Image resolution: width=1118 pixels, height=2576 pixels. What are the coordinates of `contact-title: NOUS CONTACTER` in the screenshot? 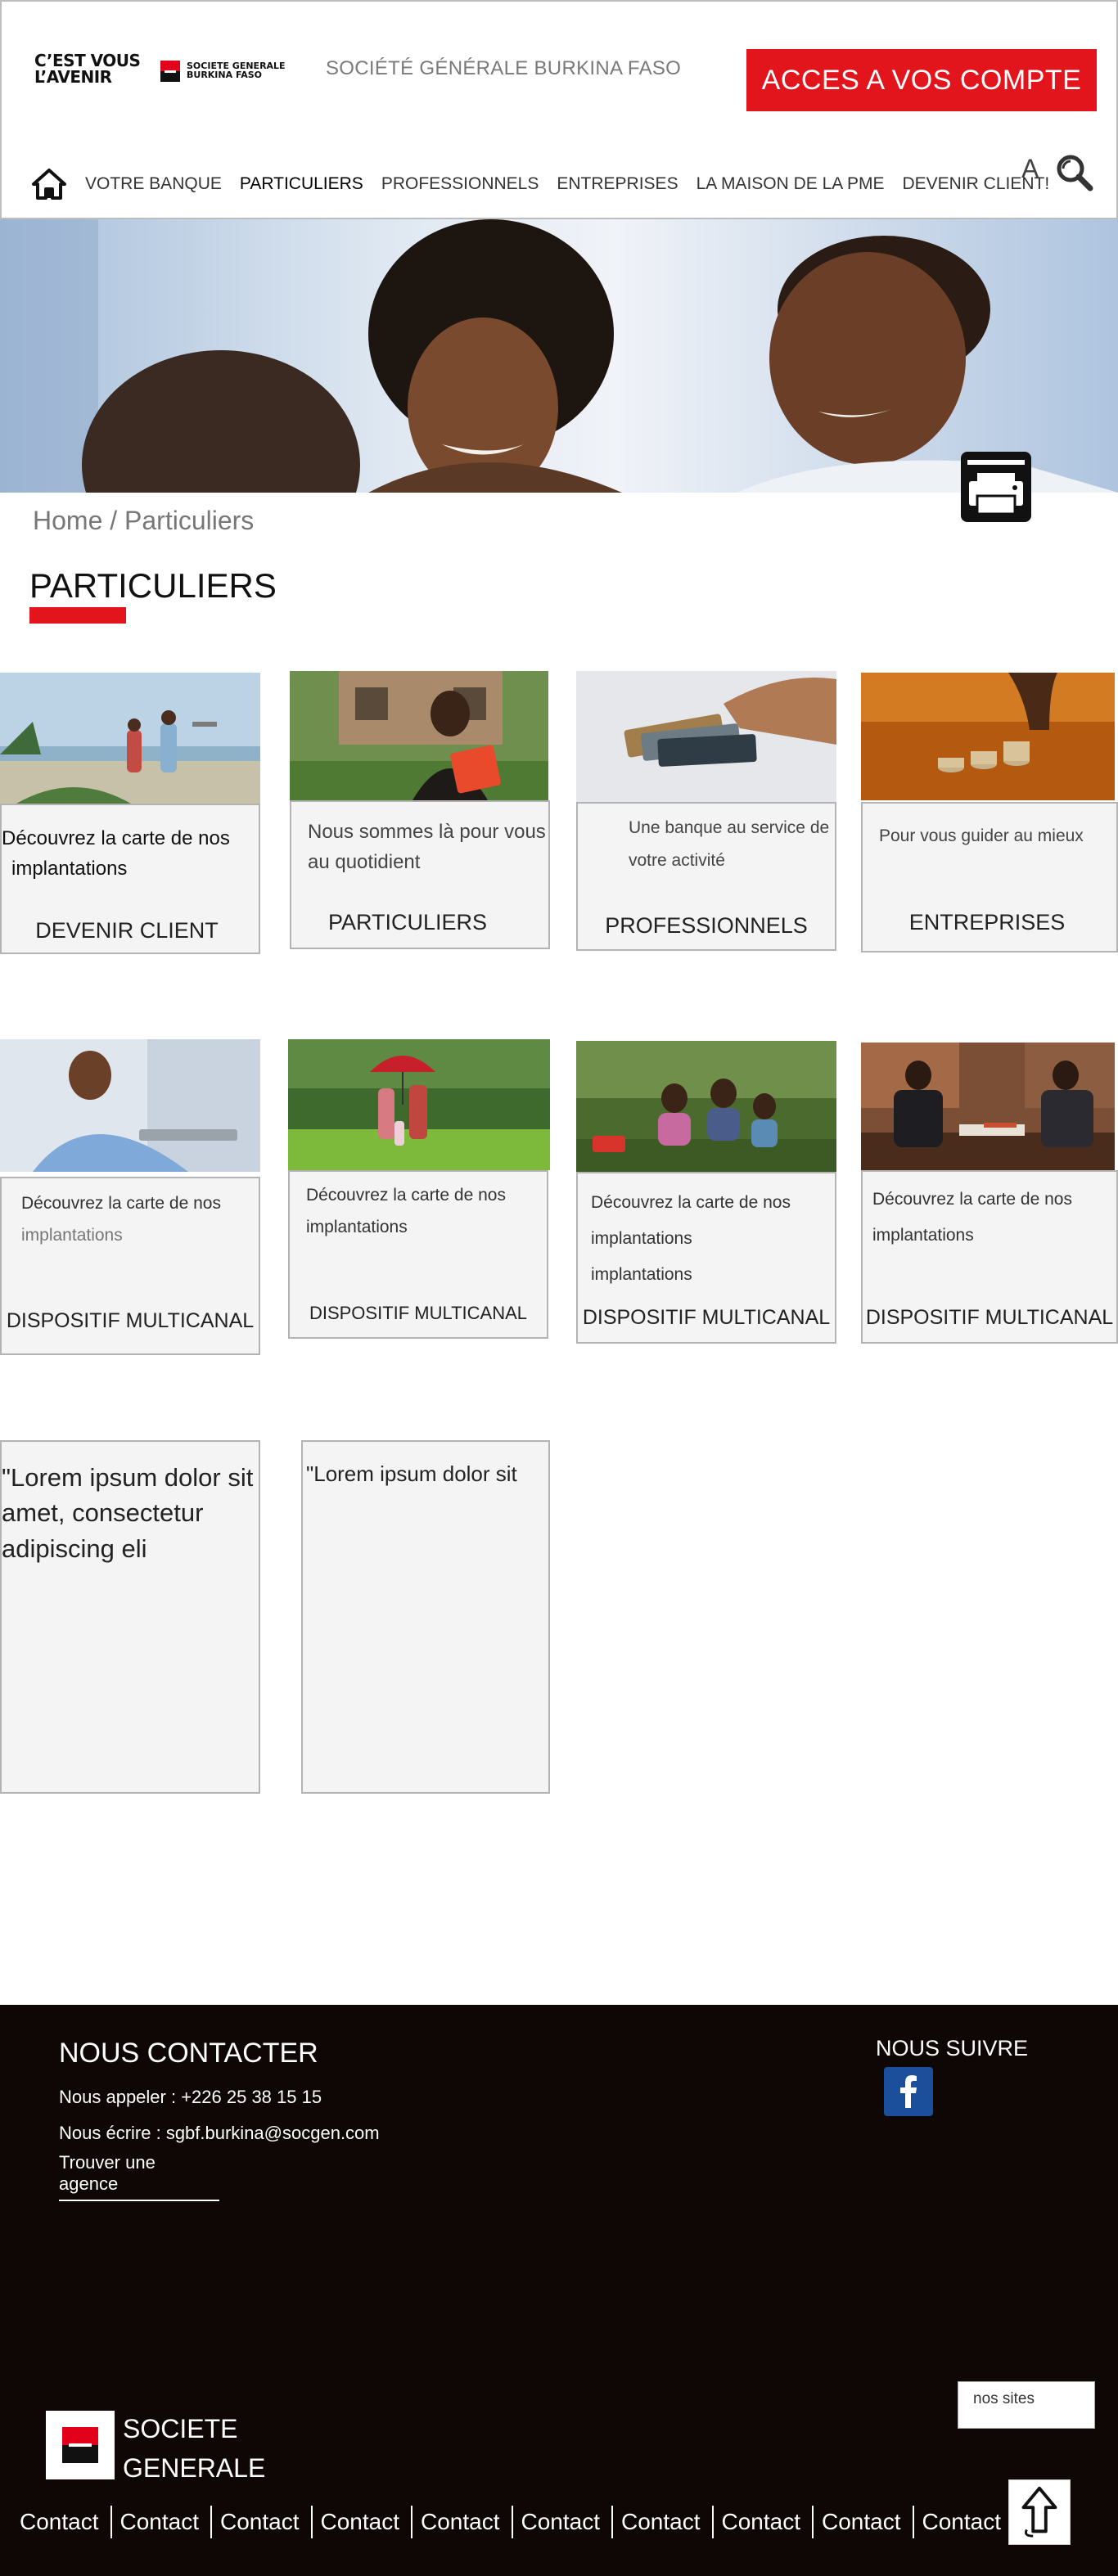 It's located at (188, 2053).